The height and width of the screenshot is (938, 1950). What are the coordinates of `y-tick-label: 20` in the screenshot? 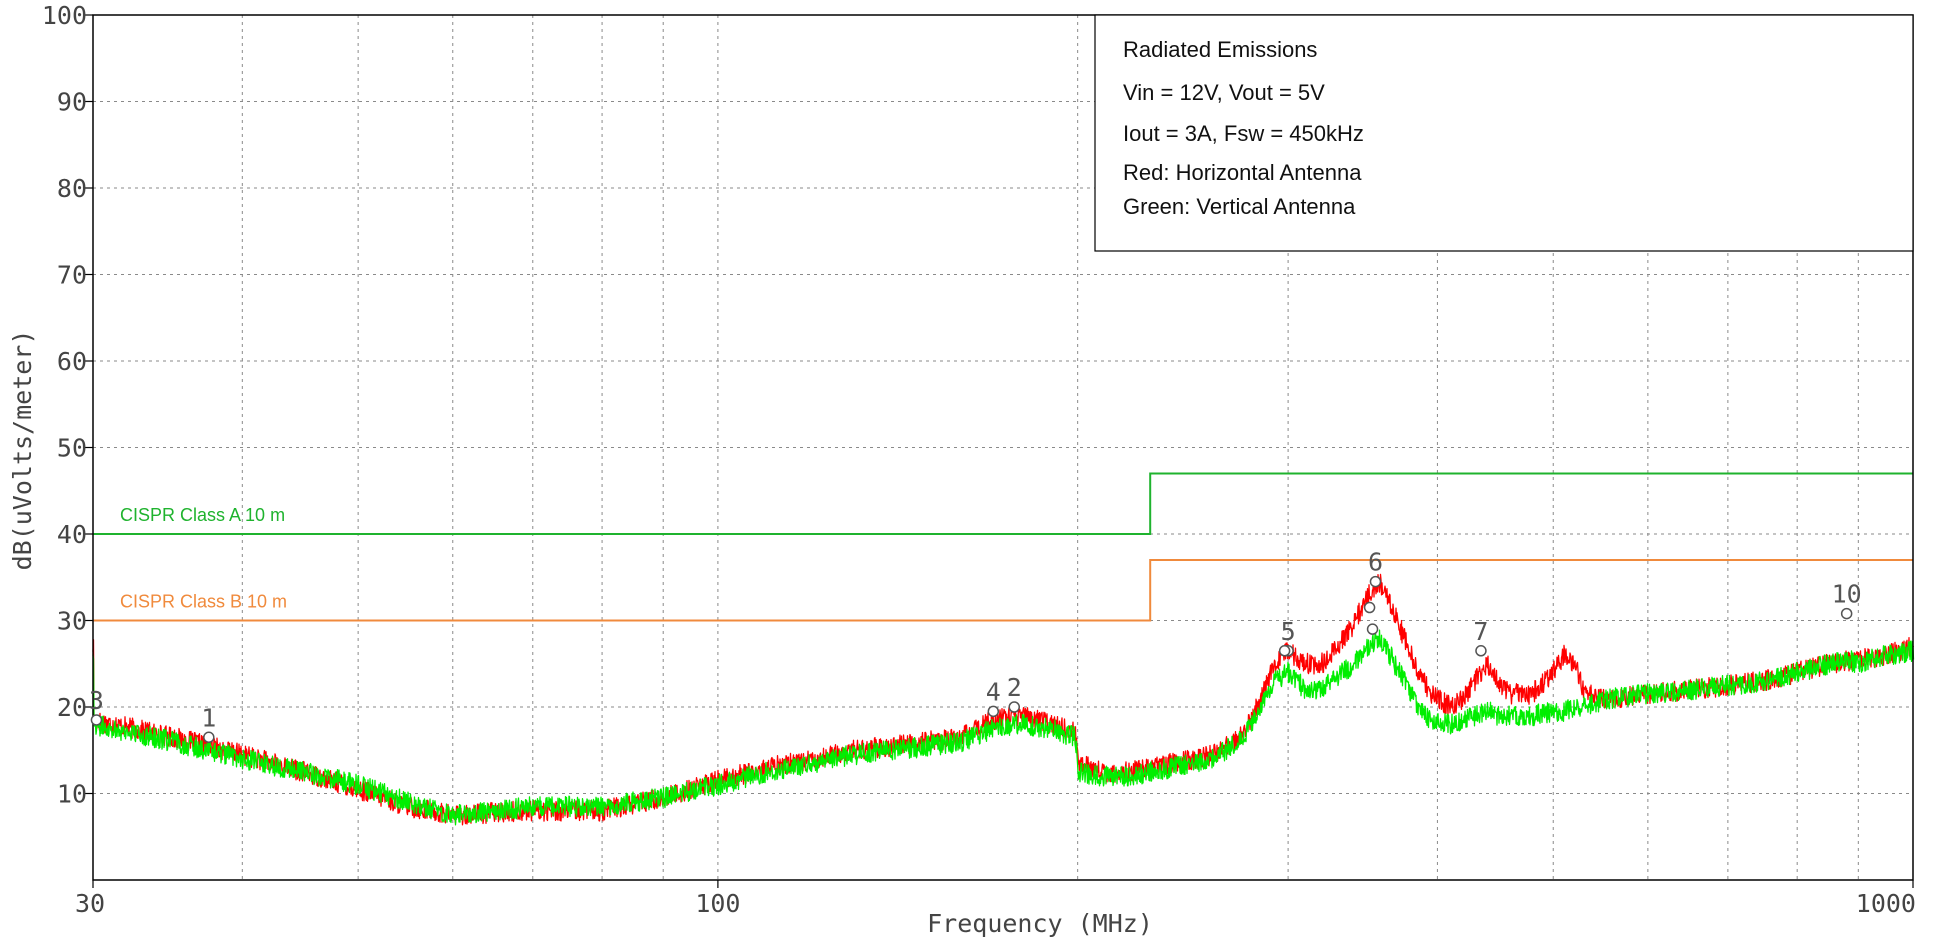 It's located at (72, 707).